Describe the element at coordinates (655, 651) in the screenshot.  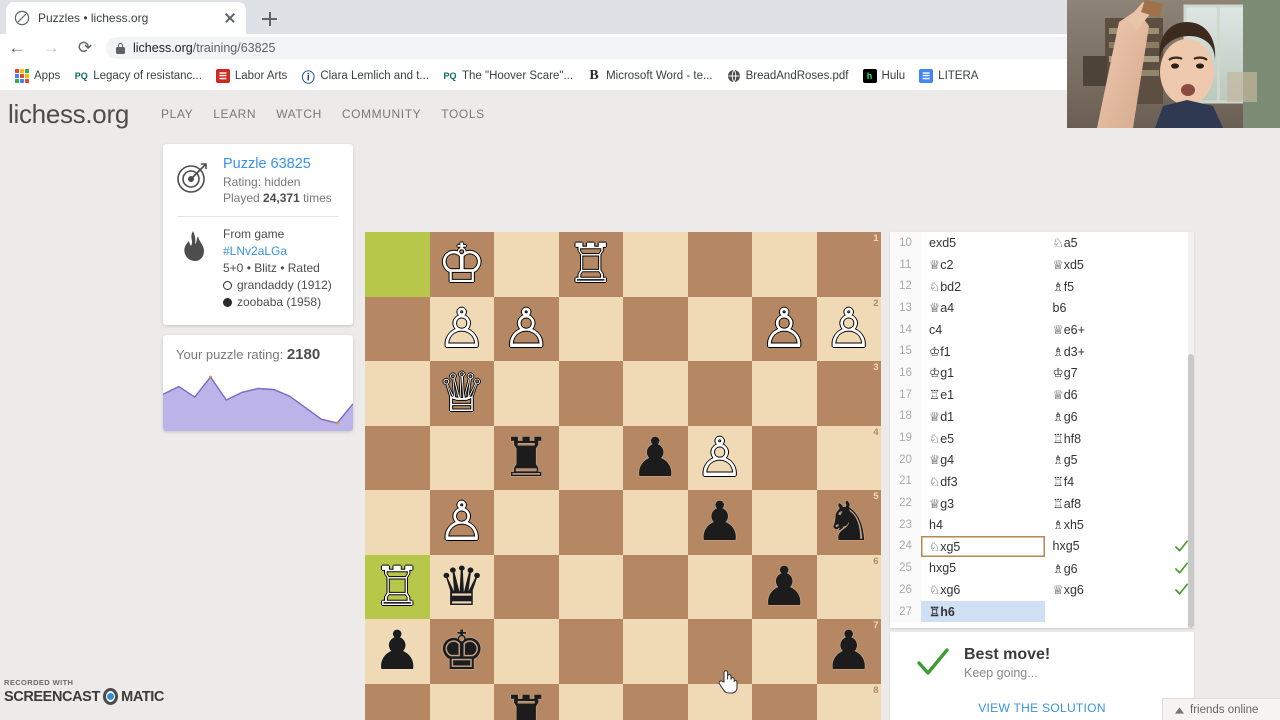
I see `board-square-d7` at that location.